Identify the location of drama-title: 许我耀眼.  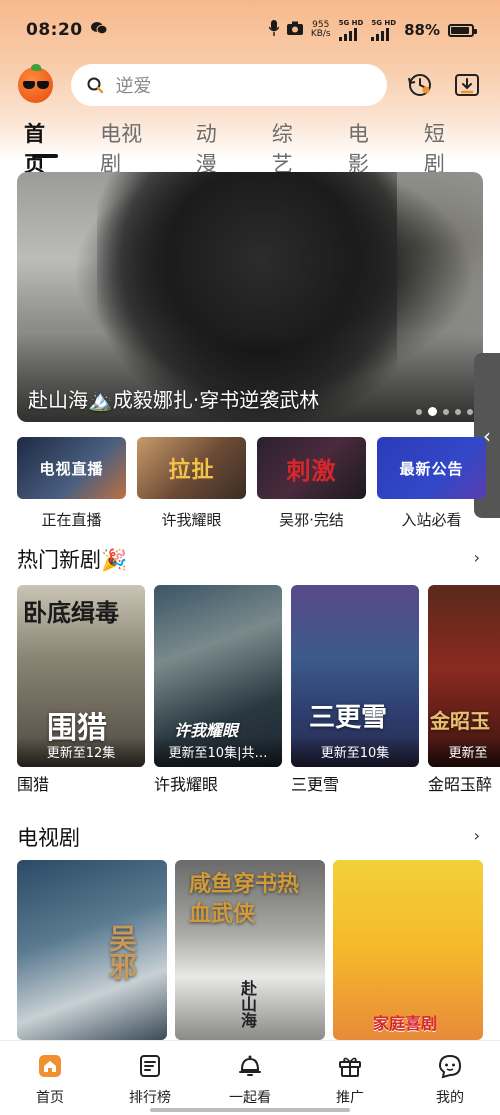
(186, 784).